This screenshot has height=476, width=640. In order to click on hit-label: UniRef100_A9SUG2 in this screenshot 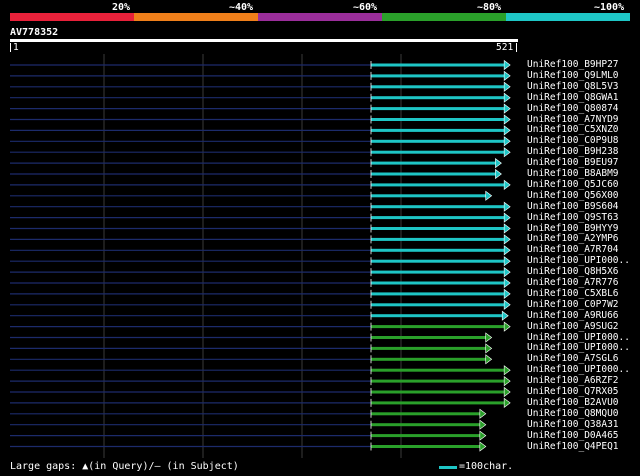, I will do `click(573, 326)`.